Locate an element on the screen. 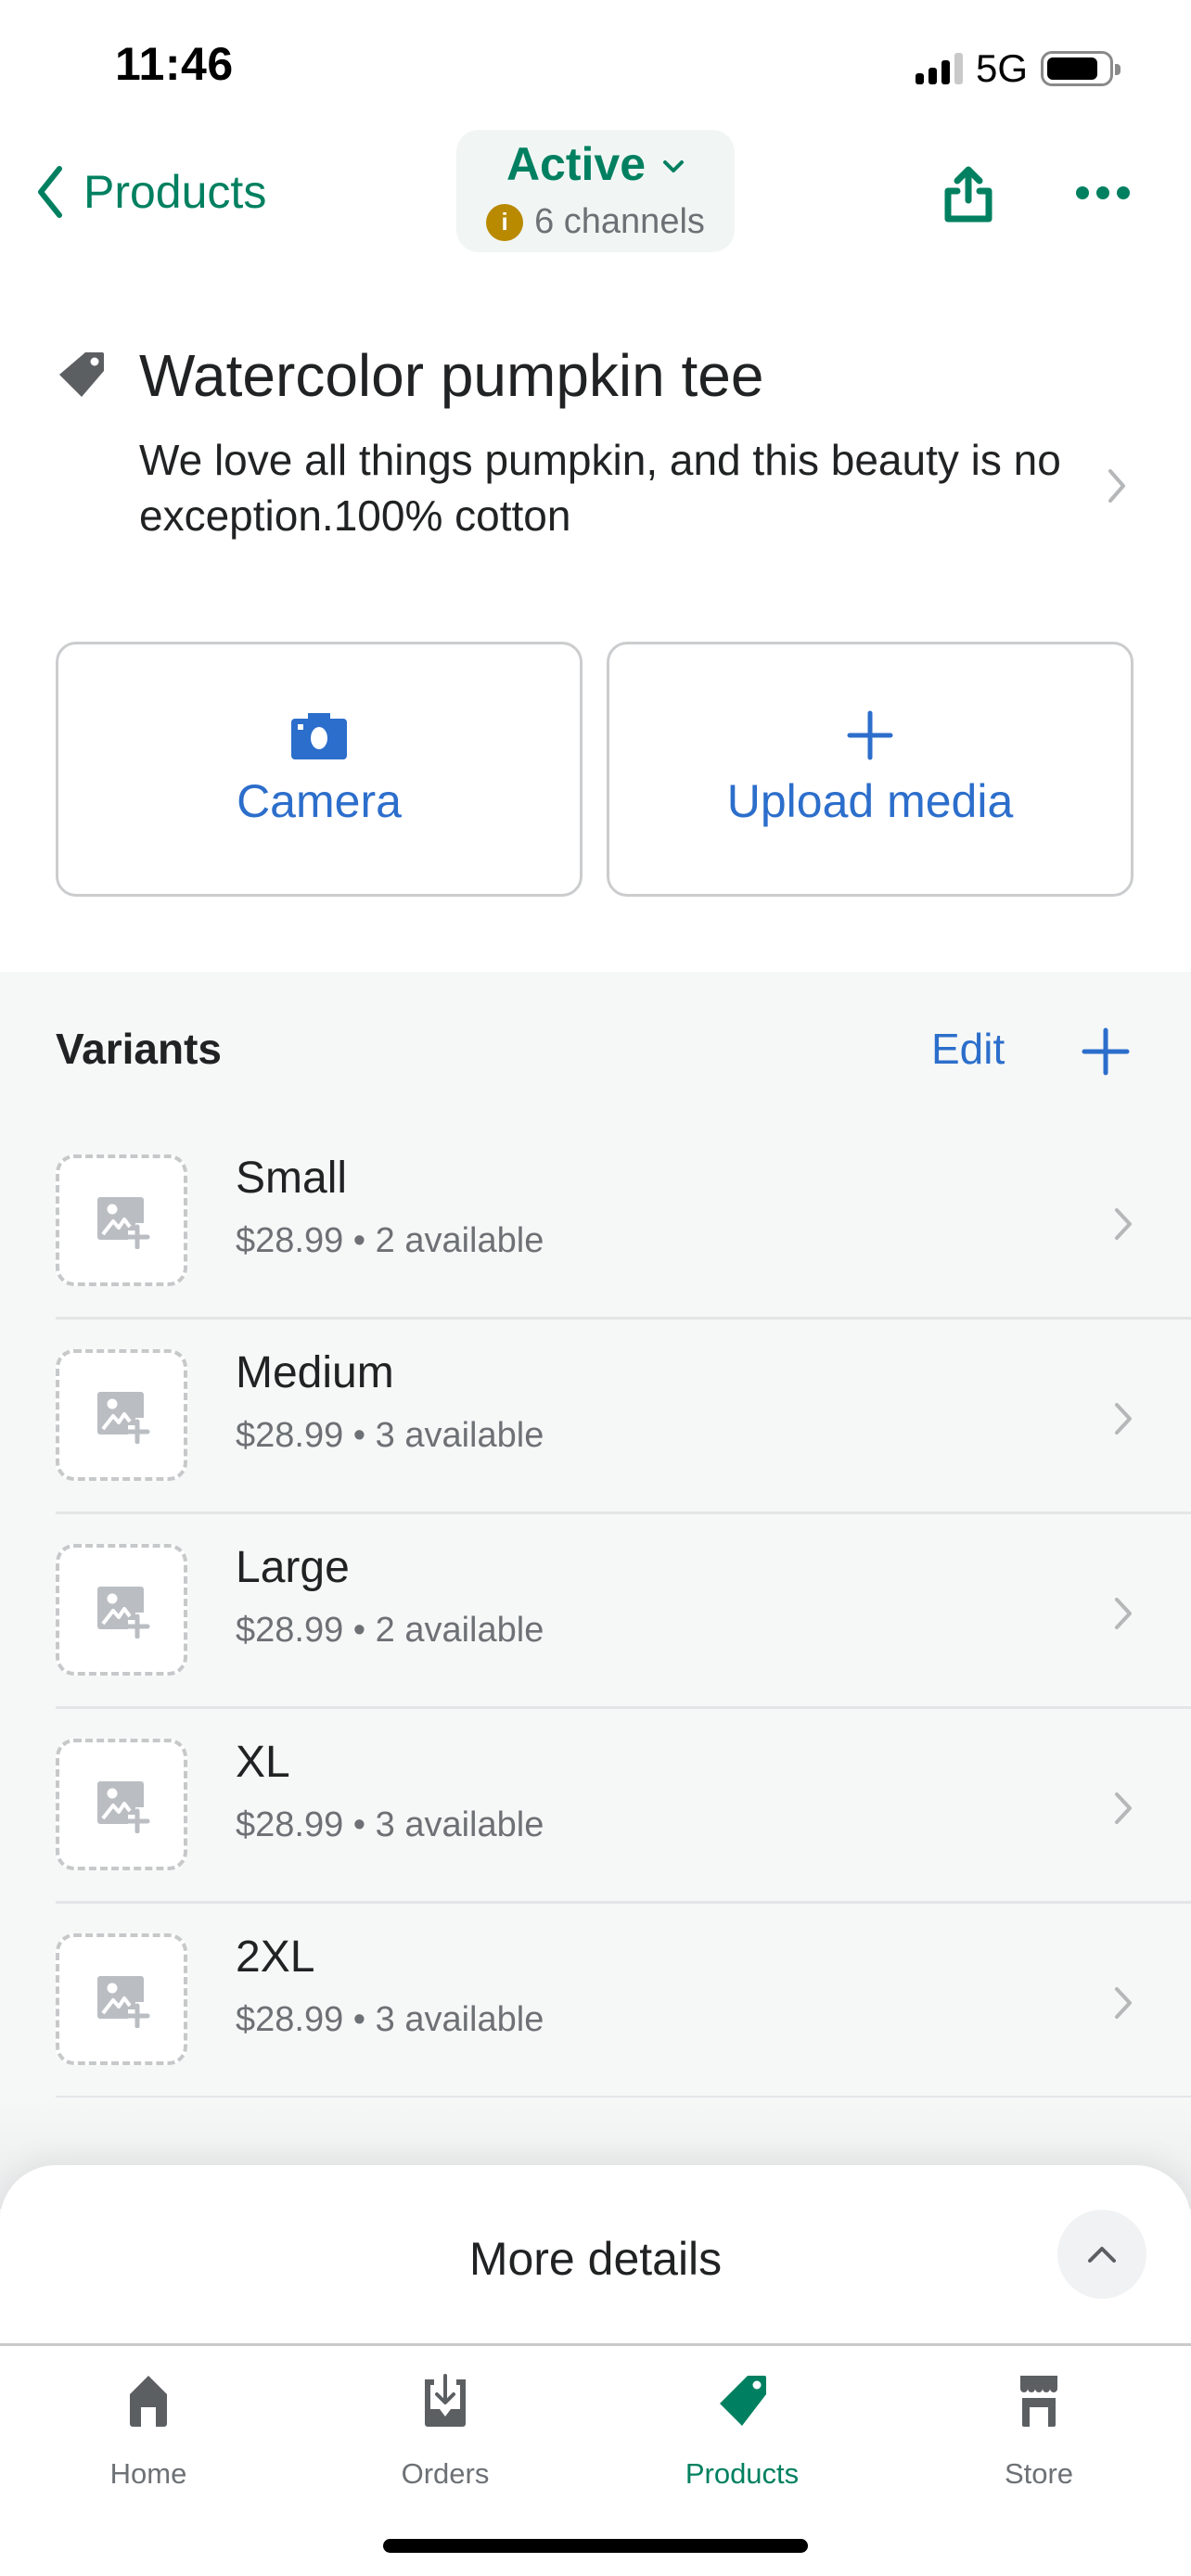 Image resolution: width=1191 pixels, height=2576 pixels. product-status: Active is located at coordinates (576, 164).